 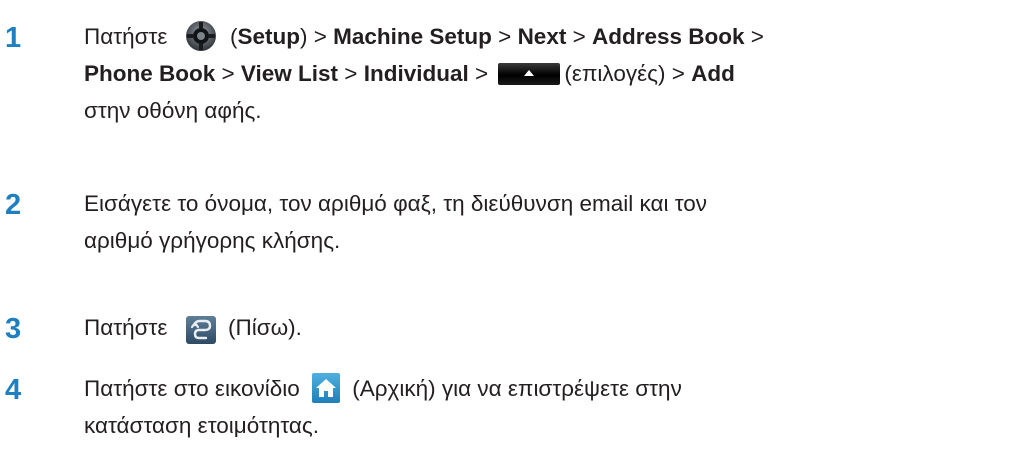 I want to click on bold-term: Next, so click(x=542, y=36).